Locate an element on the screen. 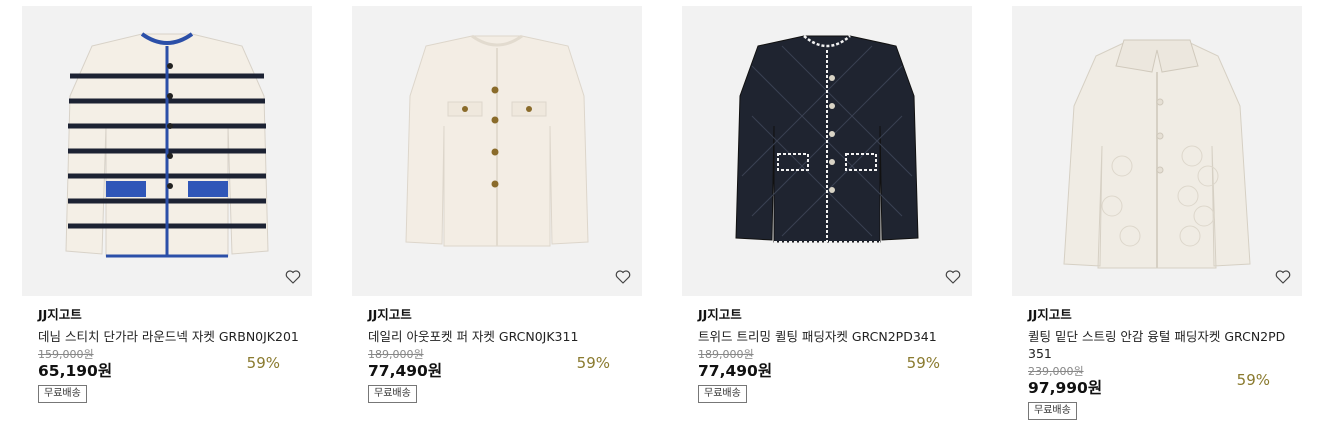 The image size is (1323, 445). product-title: 데님 스티치 단가라 라운드넥 자켓 GRBN0JK201 is located at coordinates (169, 336).